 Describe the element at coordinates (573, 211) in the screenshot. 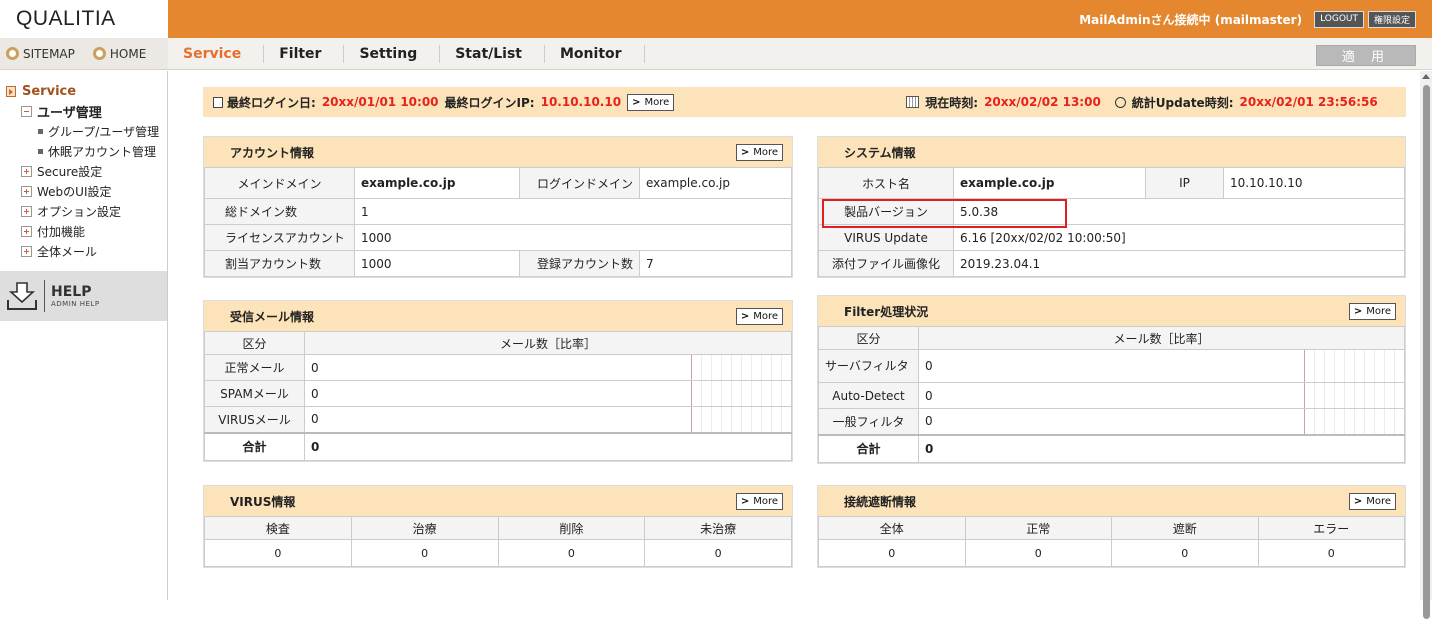

I see `row-value: 1` at that location.